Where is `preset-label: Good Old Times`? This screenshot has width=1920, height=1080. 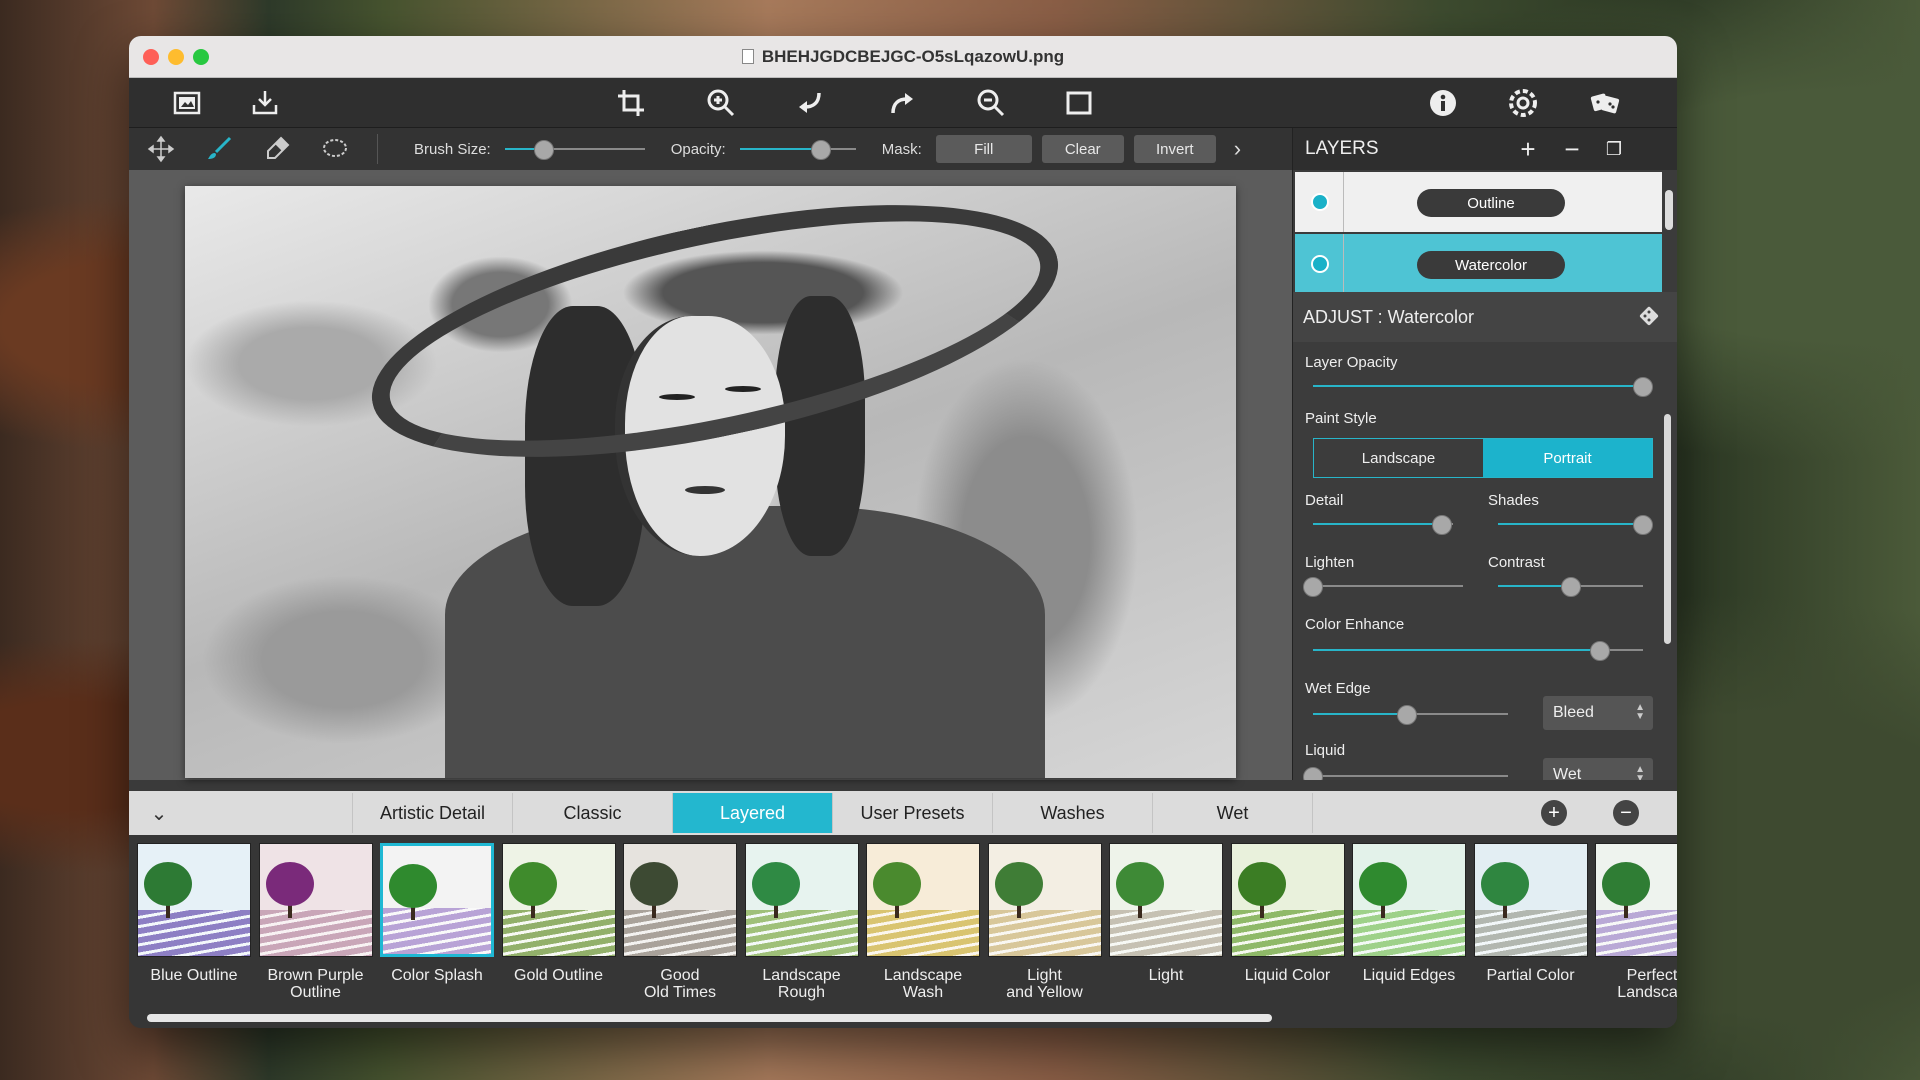
preset-label: Good Old Times is located at coordinates (679, 984).